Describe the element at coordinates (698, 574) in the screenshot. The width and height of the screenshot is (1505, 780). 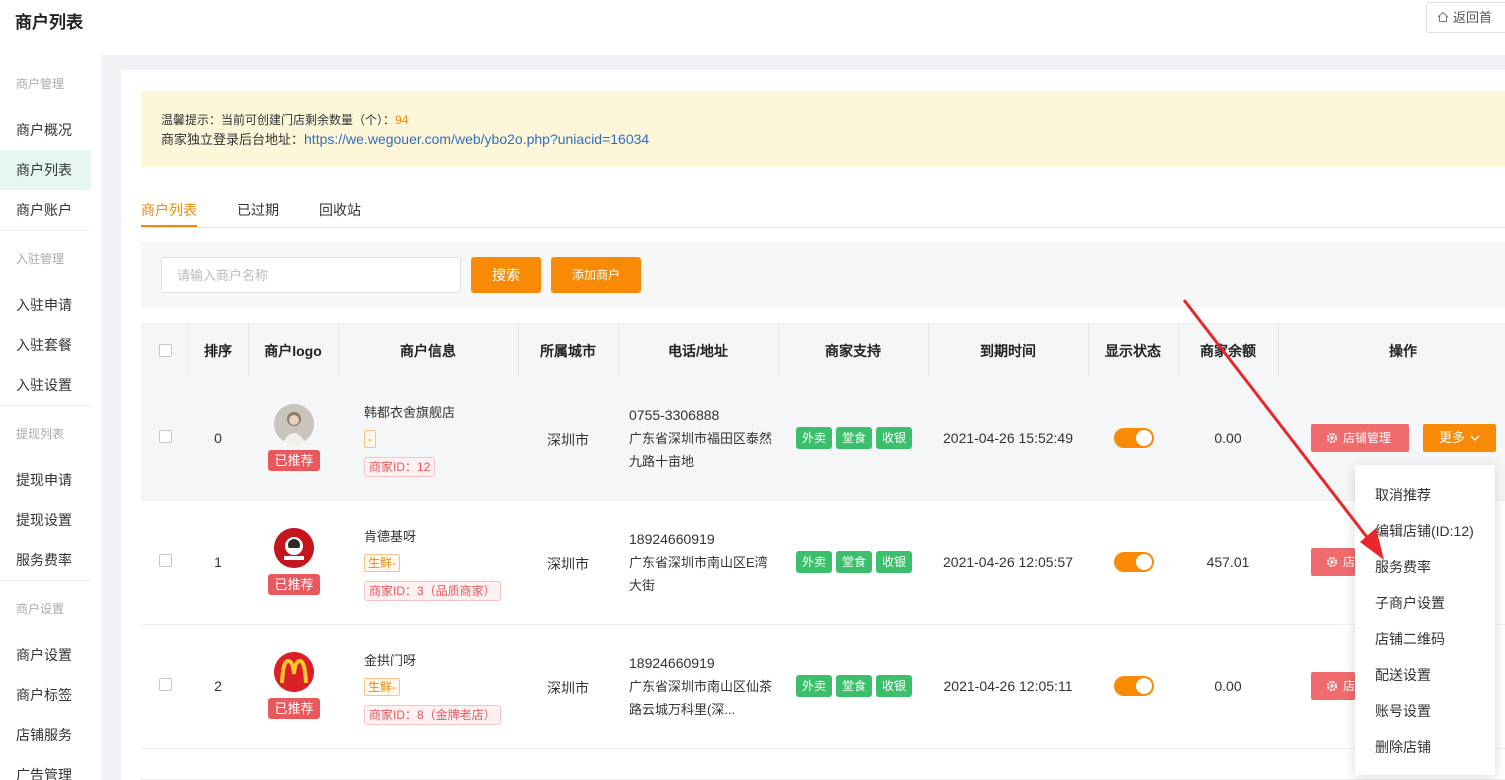
I see `address: 广东省深圳市南山区E湾大街` at that location.